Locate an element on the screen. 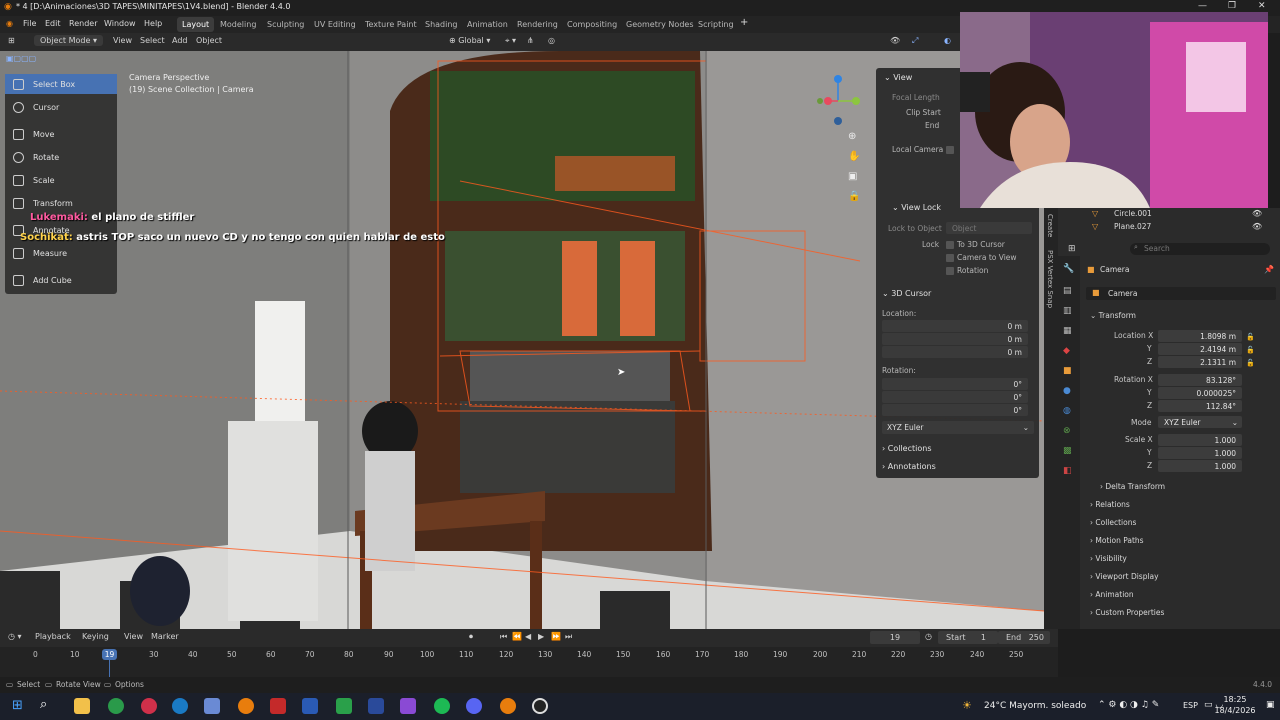  timeline-editor-icon: ◷ ▾ is located at coordinates (15, 636).